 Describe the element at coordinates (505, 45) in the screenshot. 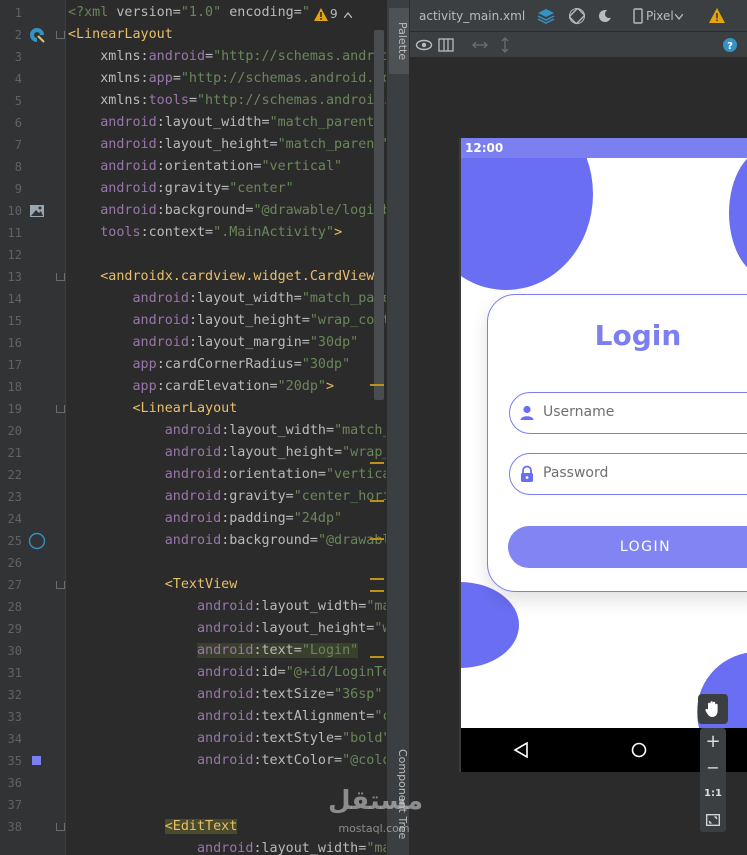

I see `vertical-resize-icon` at that location.